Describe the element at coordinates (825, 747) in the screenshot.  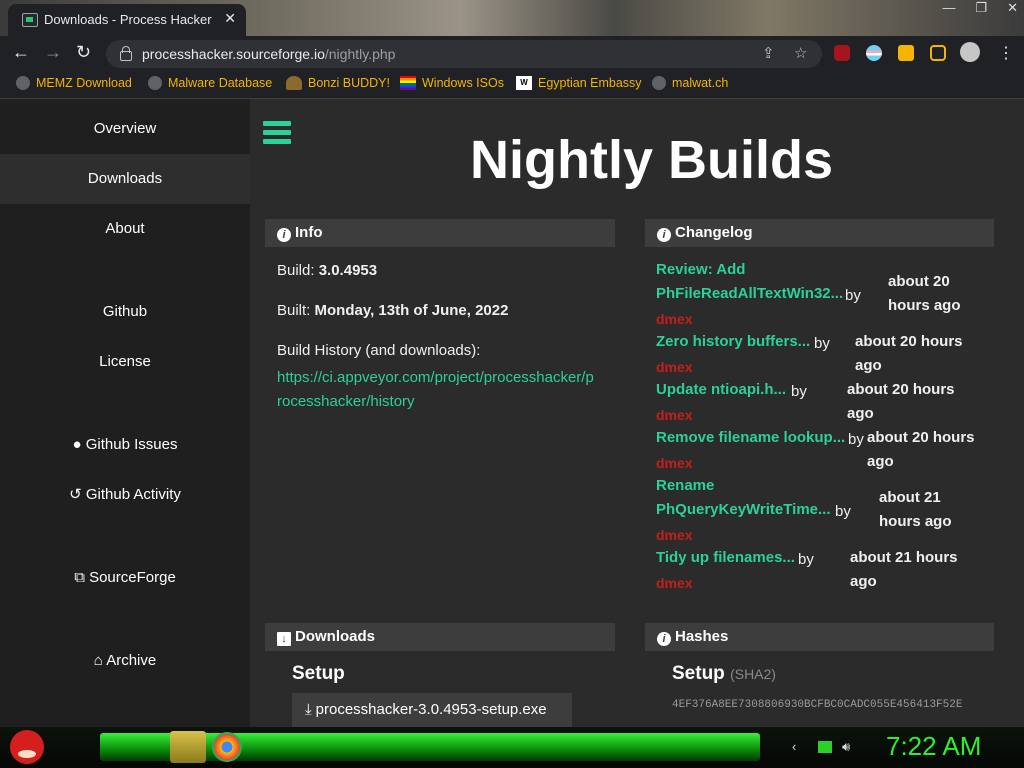
I see `network-icon` at that location.